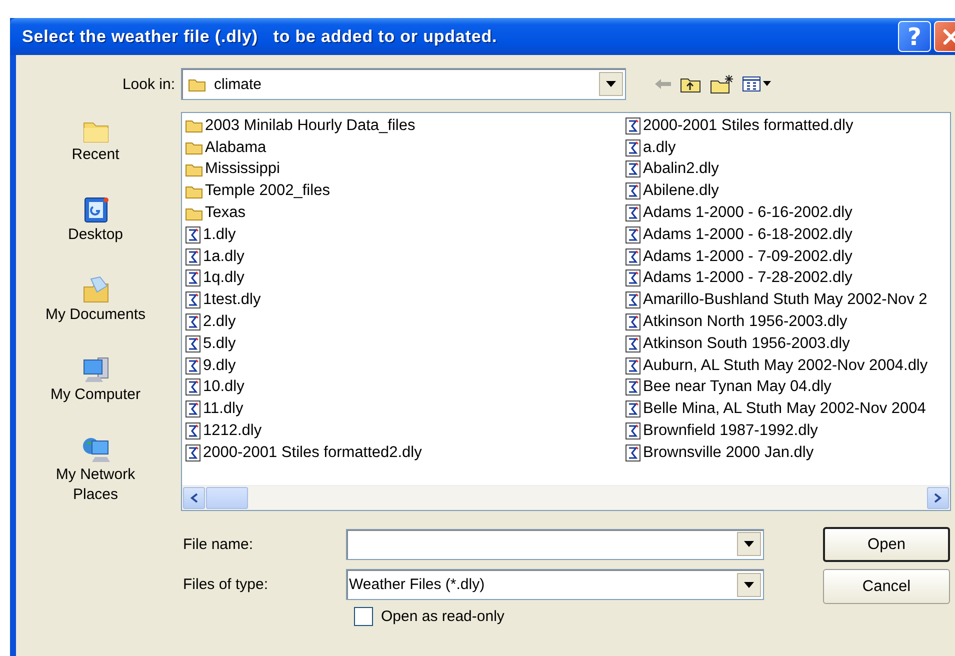  Describe the element at coordinates (405, 126) in the screenshot. I see `file-list-item: 2003 Minilab Hourly Data_files` at that location.